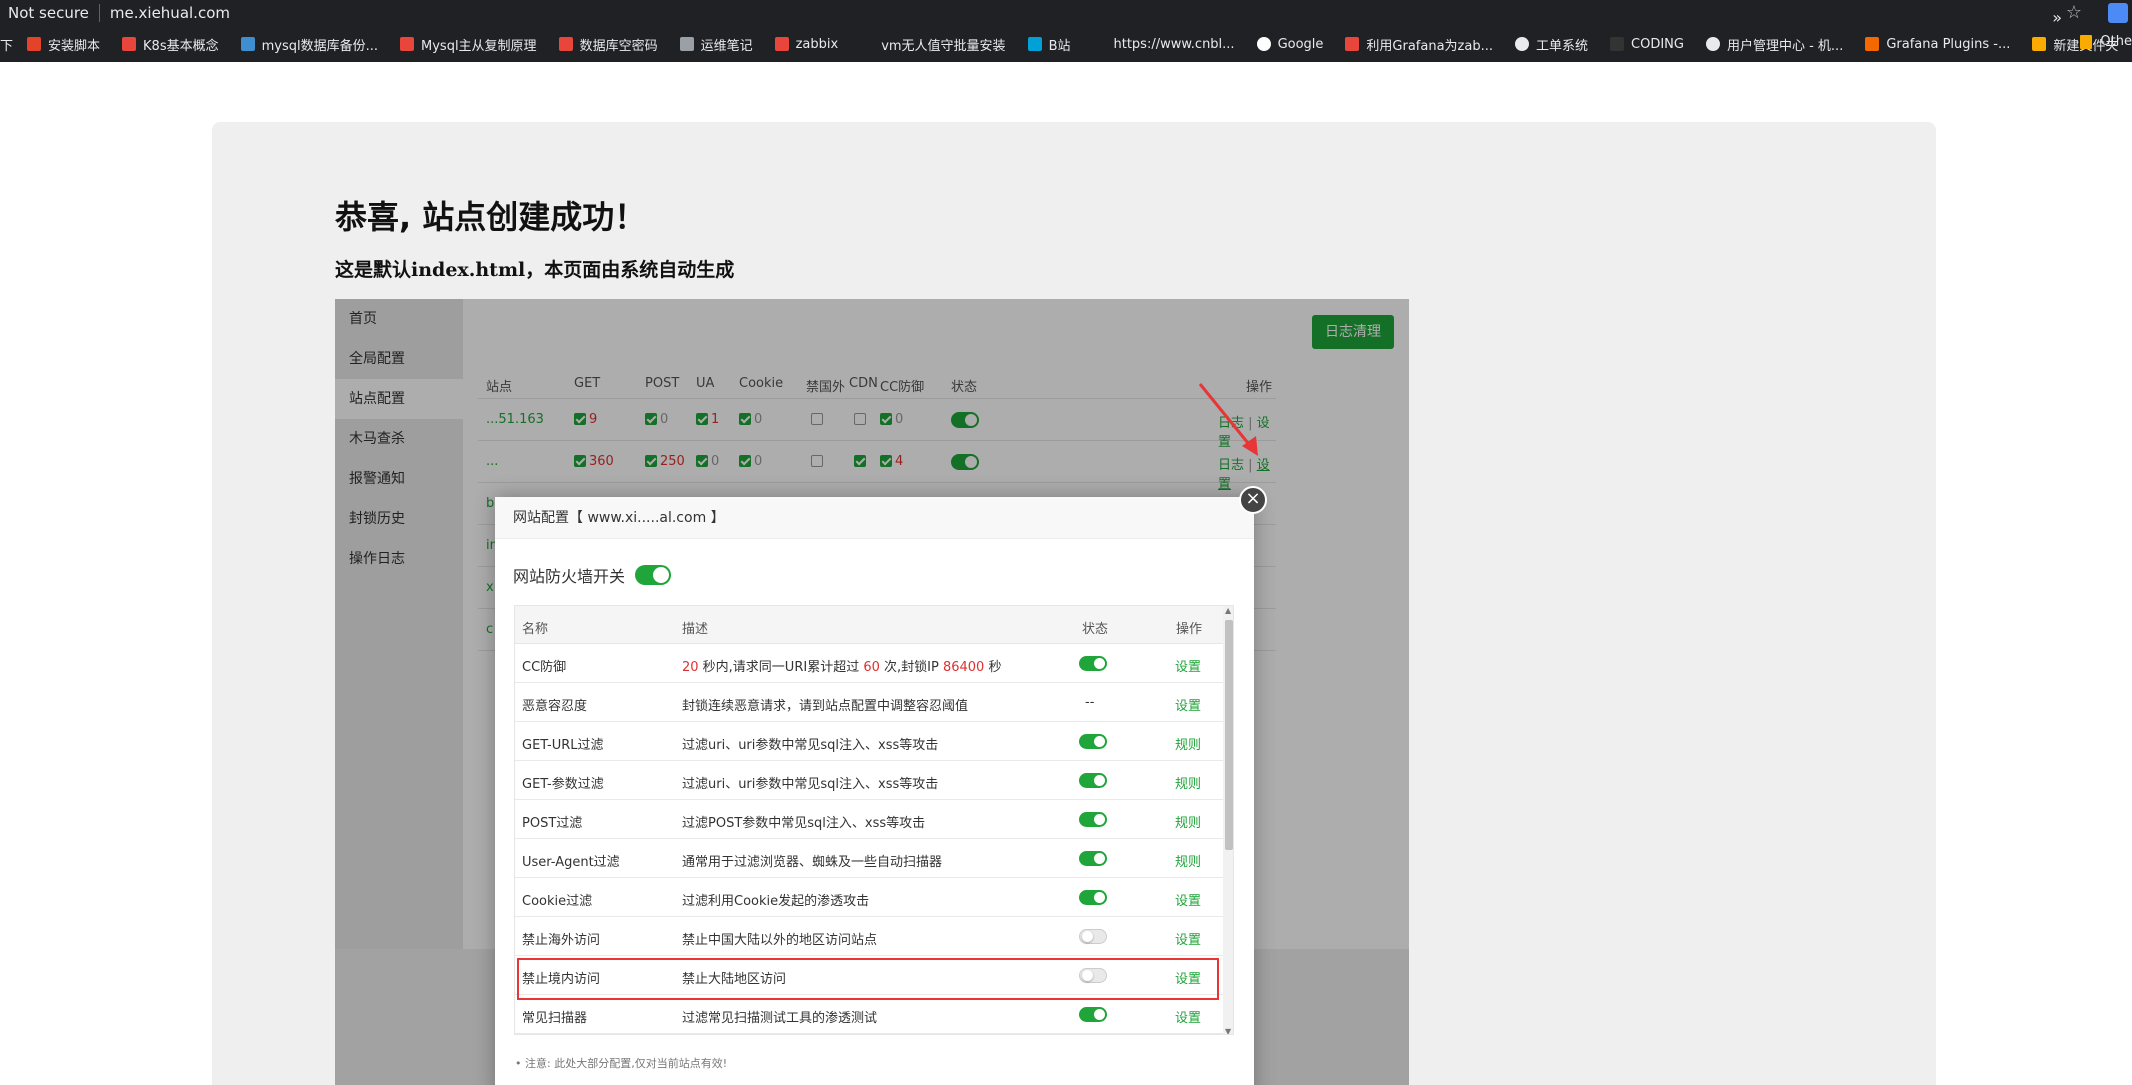 The width and height of the screenshot is (2132, 1085). Describe the element at coordinates (1253, 500) in the screenshot. I see `close-icon: ×` at that location.